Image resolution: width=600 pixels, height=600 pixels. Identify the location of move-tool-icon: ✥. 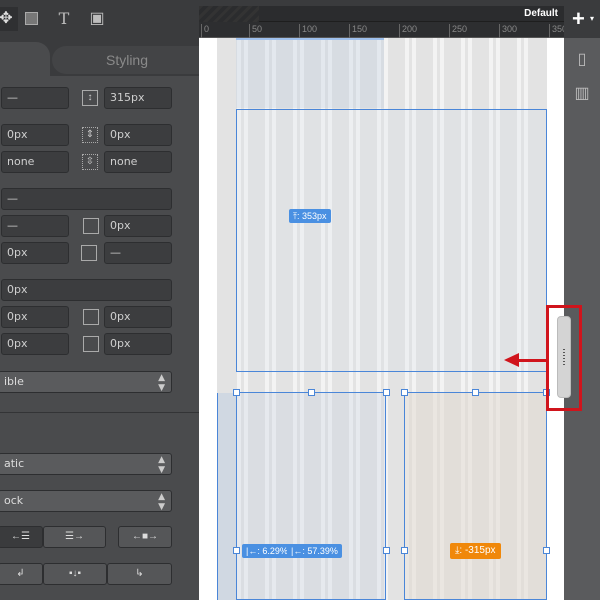
(9, 19).